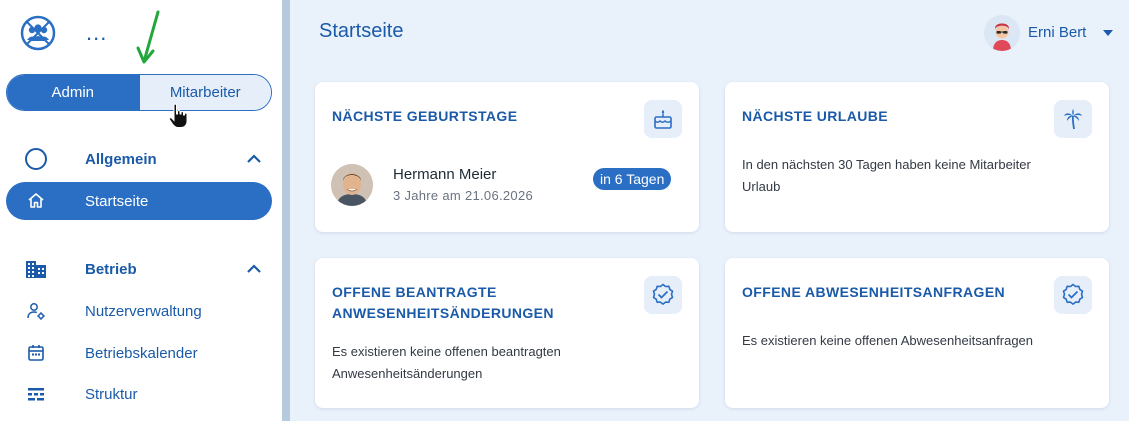 The width and height of the screenshot is (1129, 421). What do you see at coordinates (73, 92) in the screenshot?
I see `role-admin-button: Admin` at bounding box center [73, 92].